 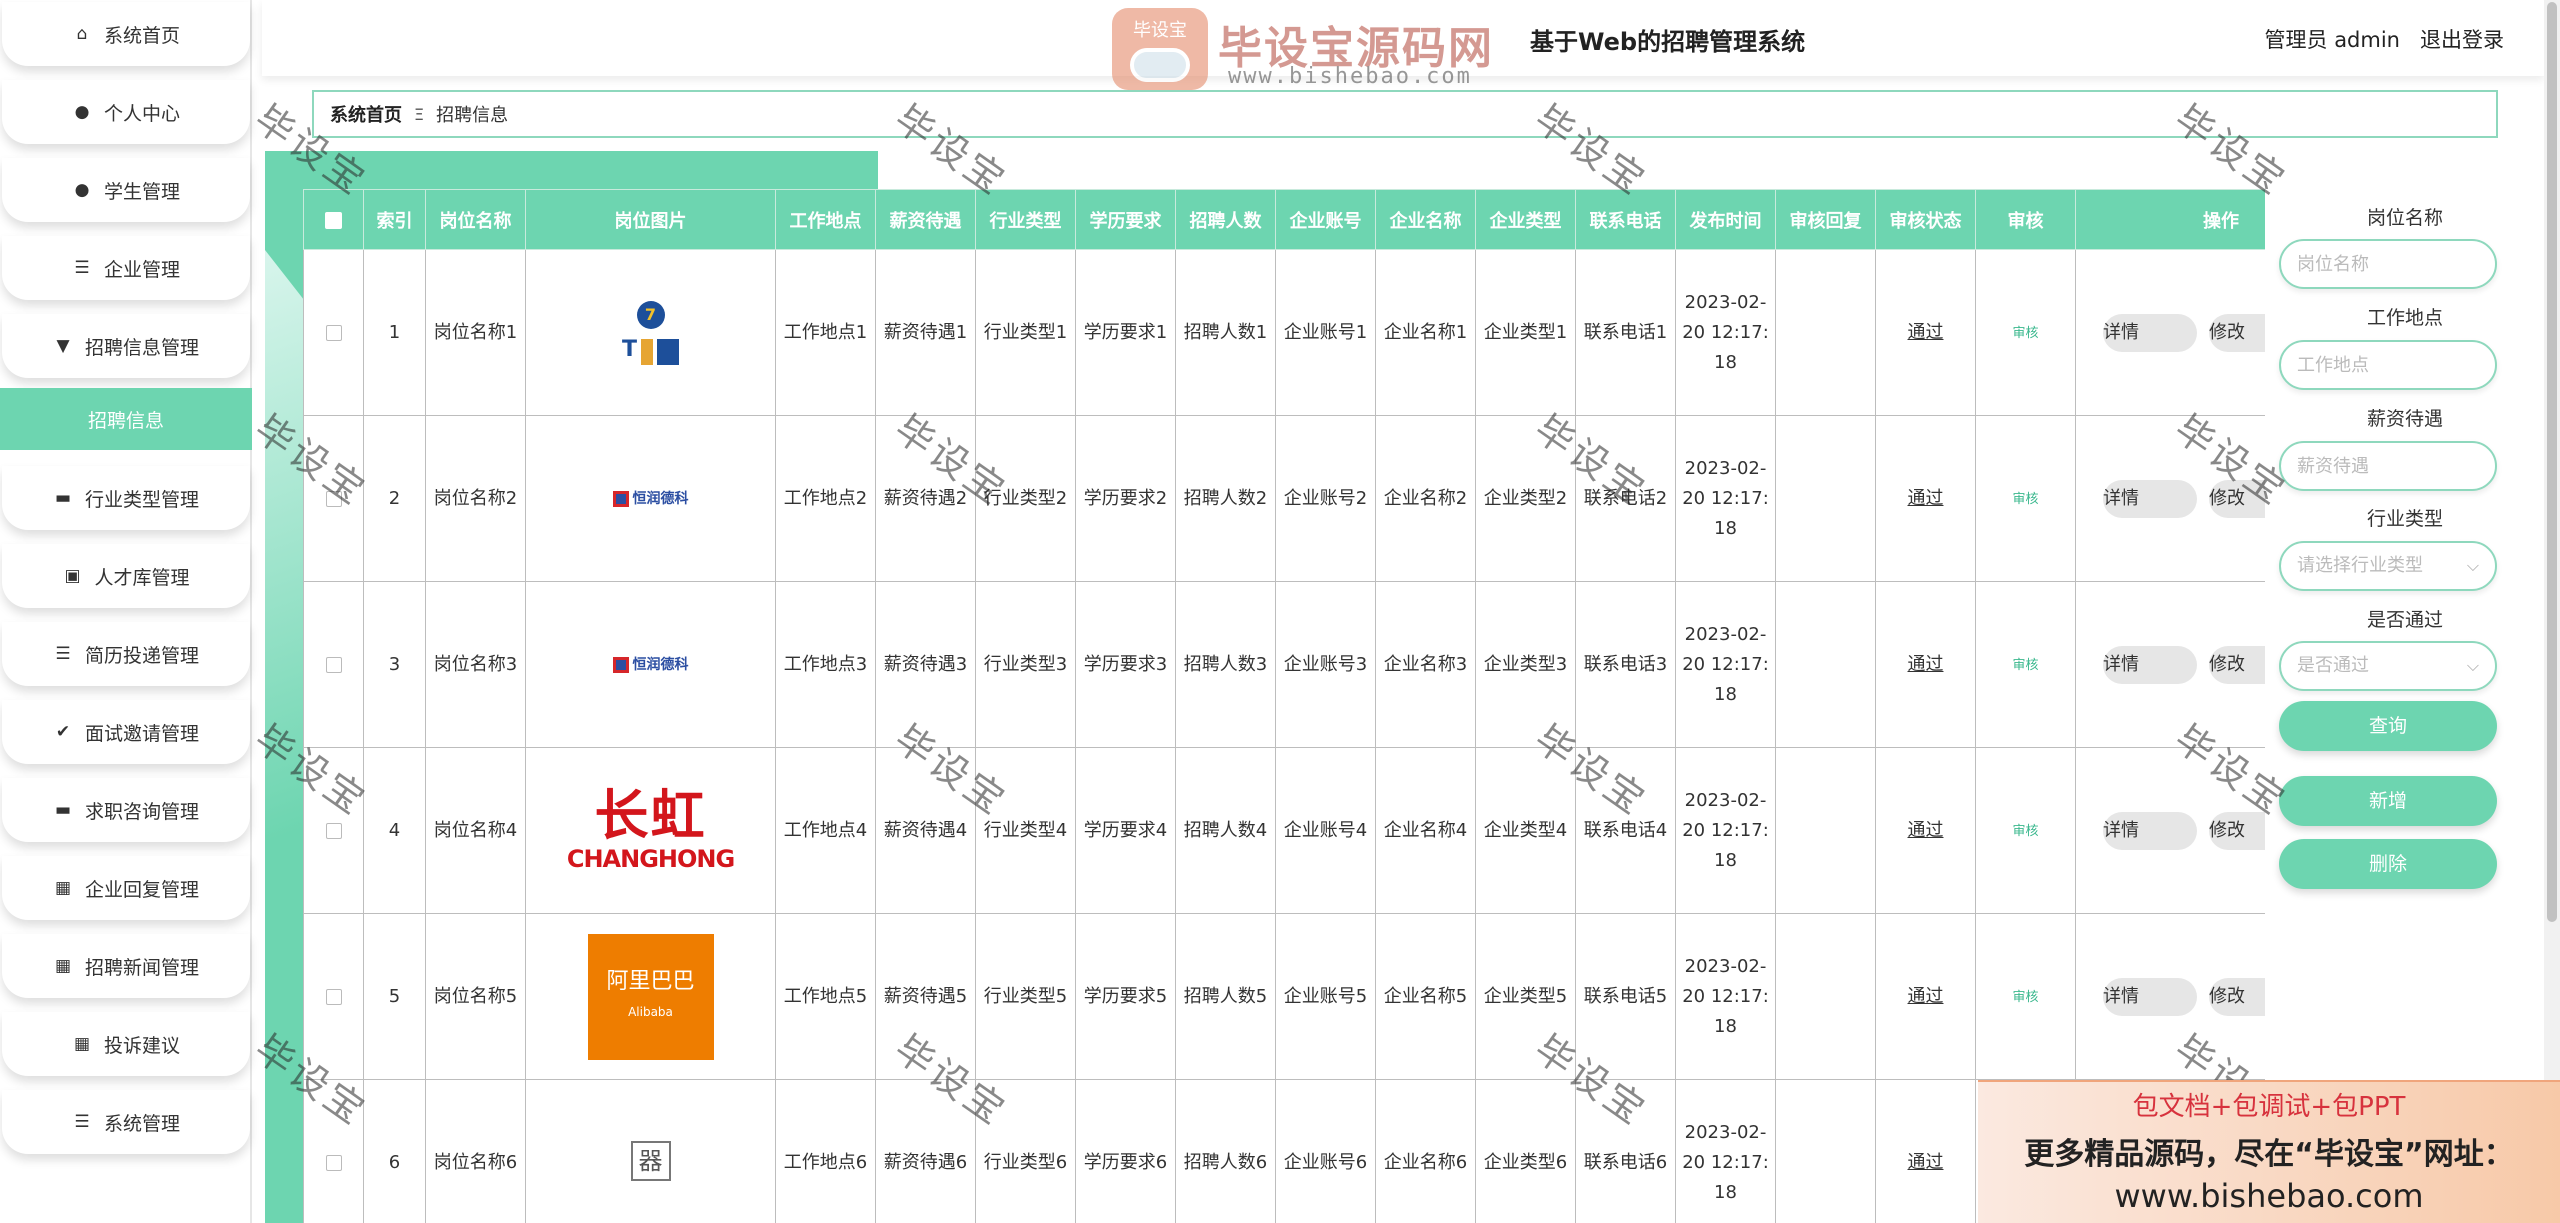 I want to click on sidebar-item: ☰ 简历投递管理, so click(x=126, y=654).